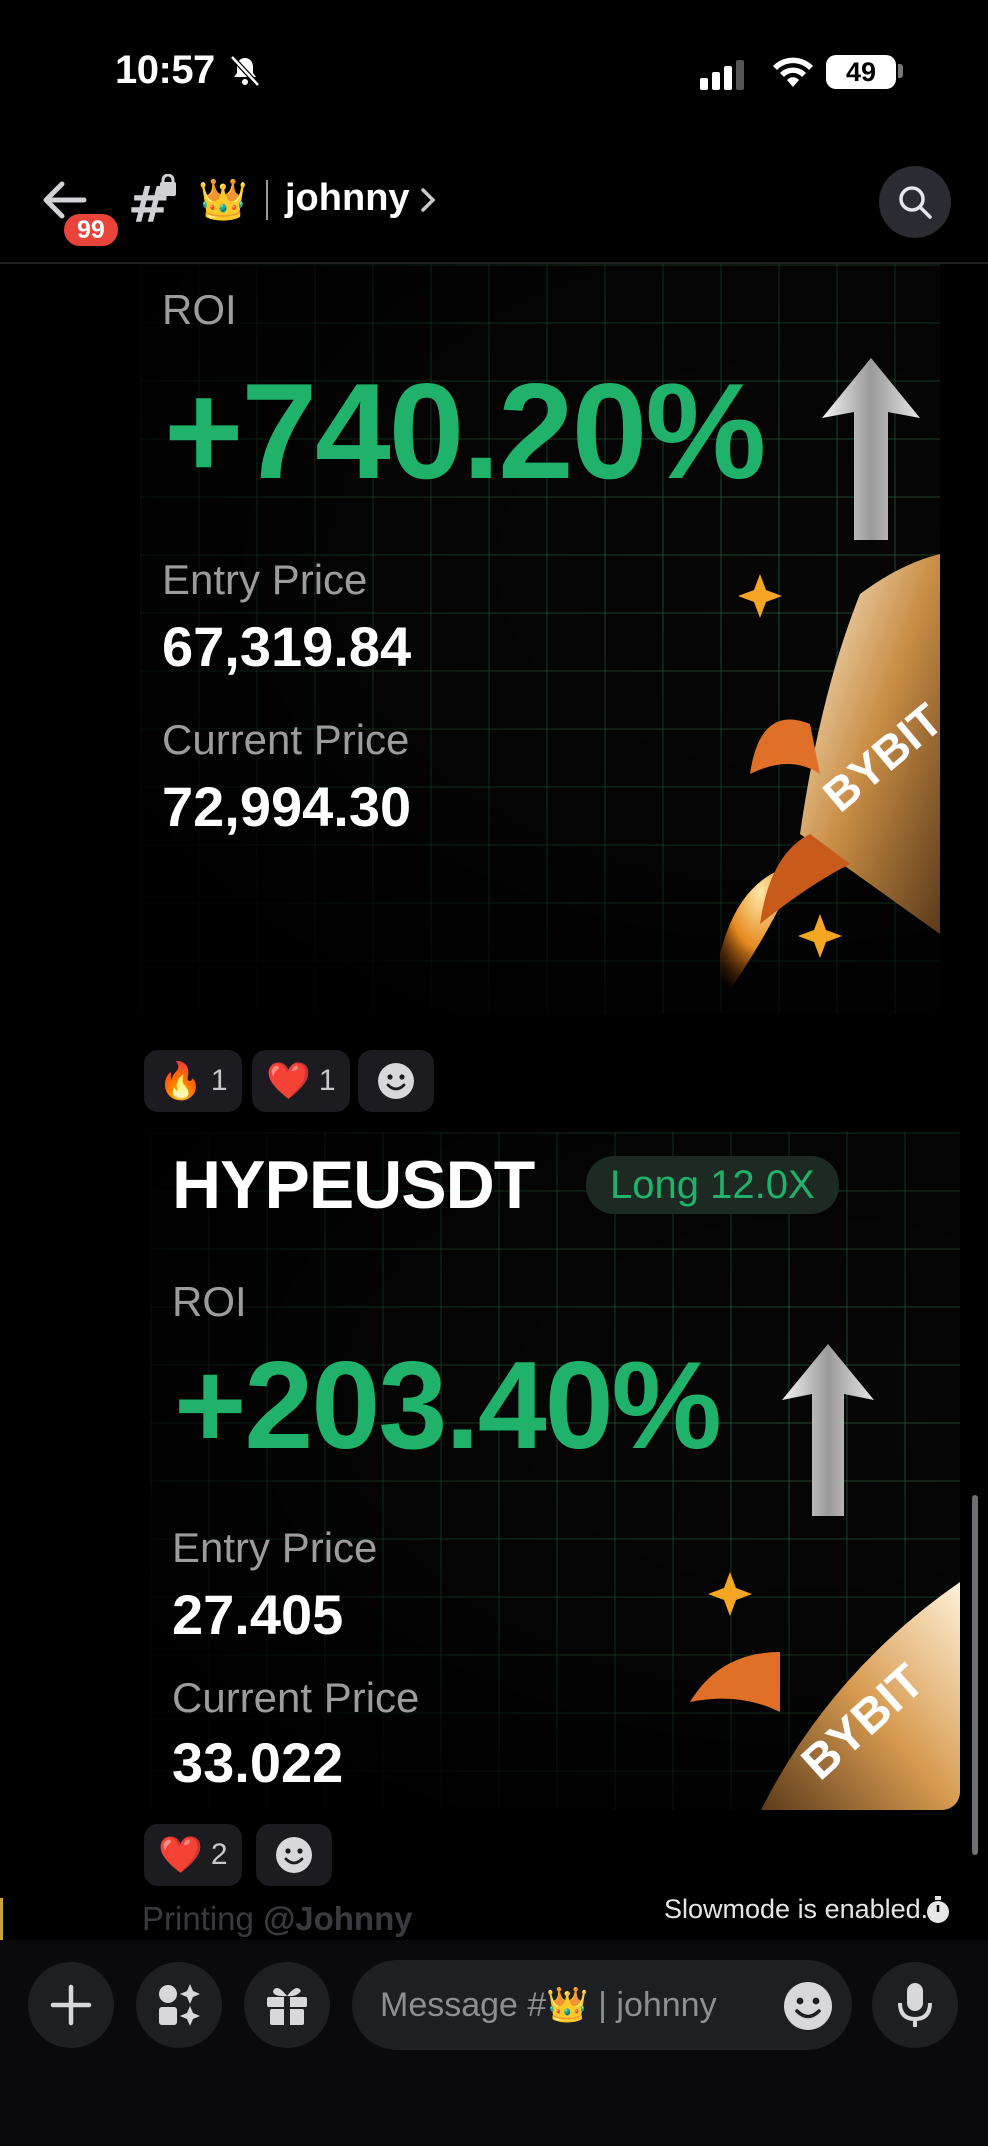 The width and height of the screenshot is (988, 2146). I want to click on trading-pair: HYPEUSDT, so click(353, 1185).